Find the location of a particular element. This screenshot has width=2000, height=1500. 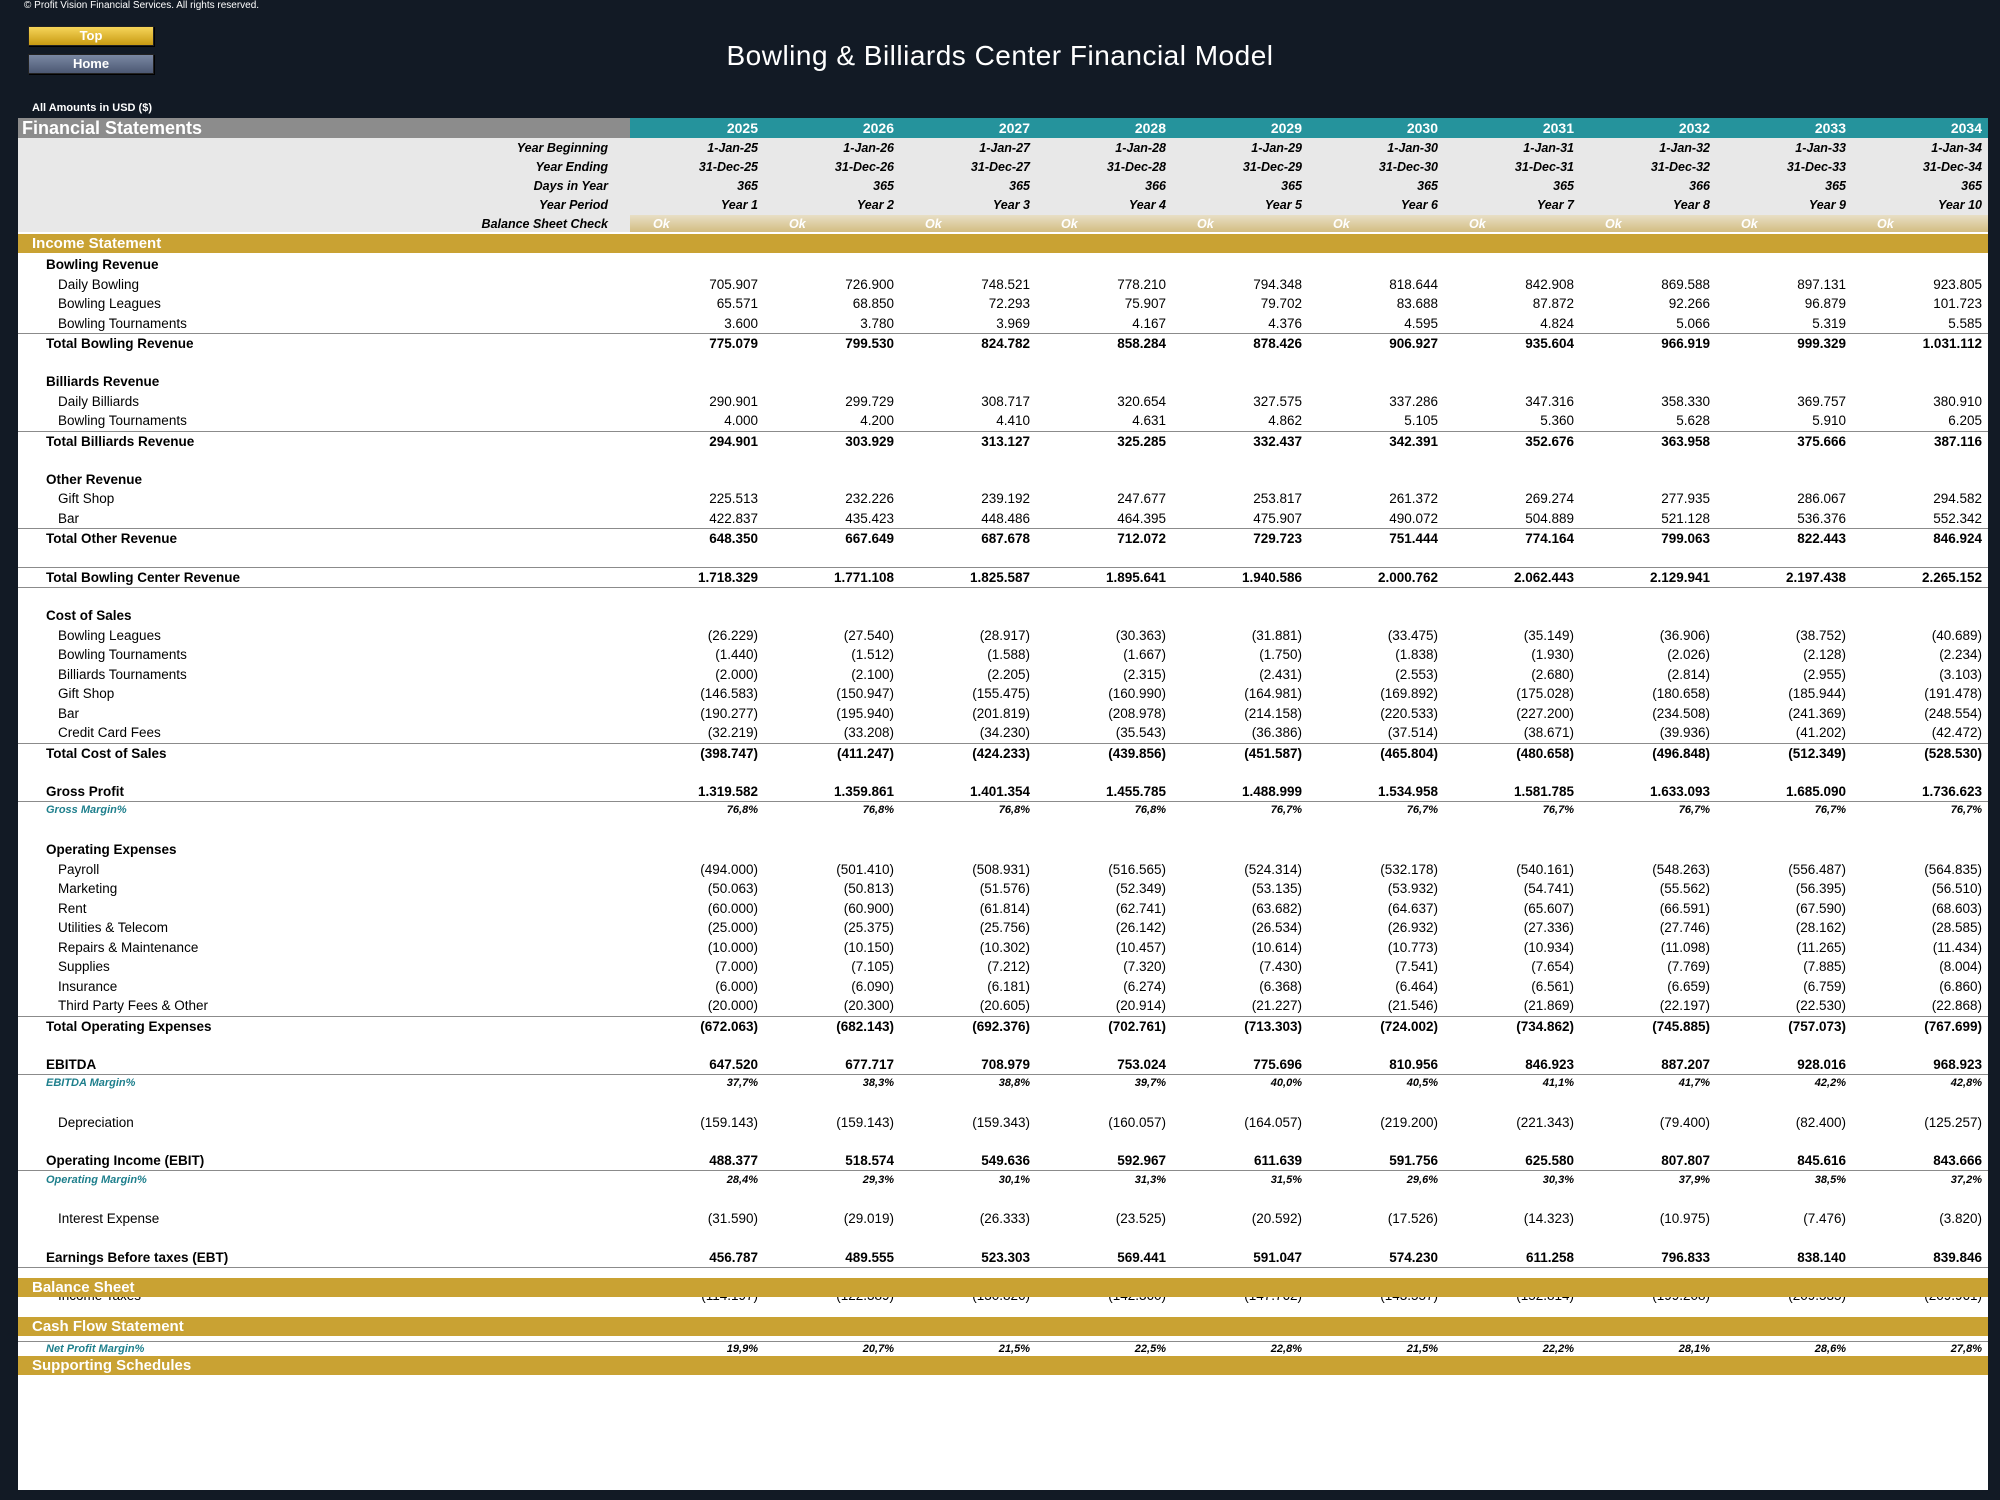

row-label: Insurance is located at coordinates (88, 986).